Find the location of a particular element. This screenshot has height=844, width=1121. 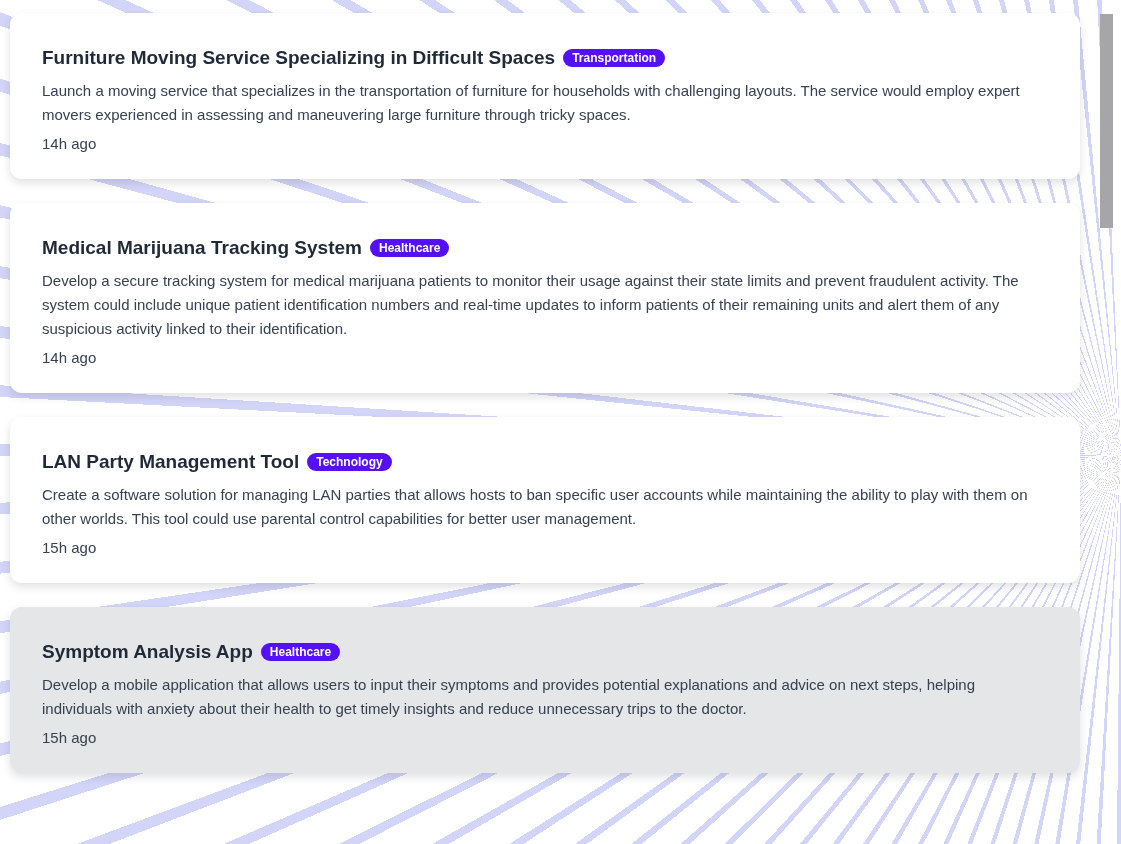

idea-title: Furniture Moving Service Specializing in Difficult Spaces is located at coordinates (299, 58).